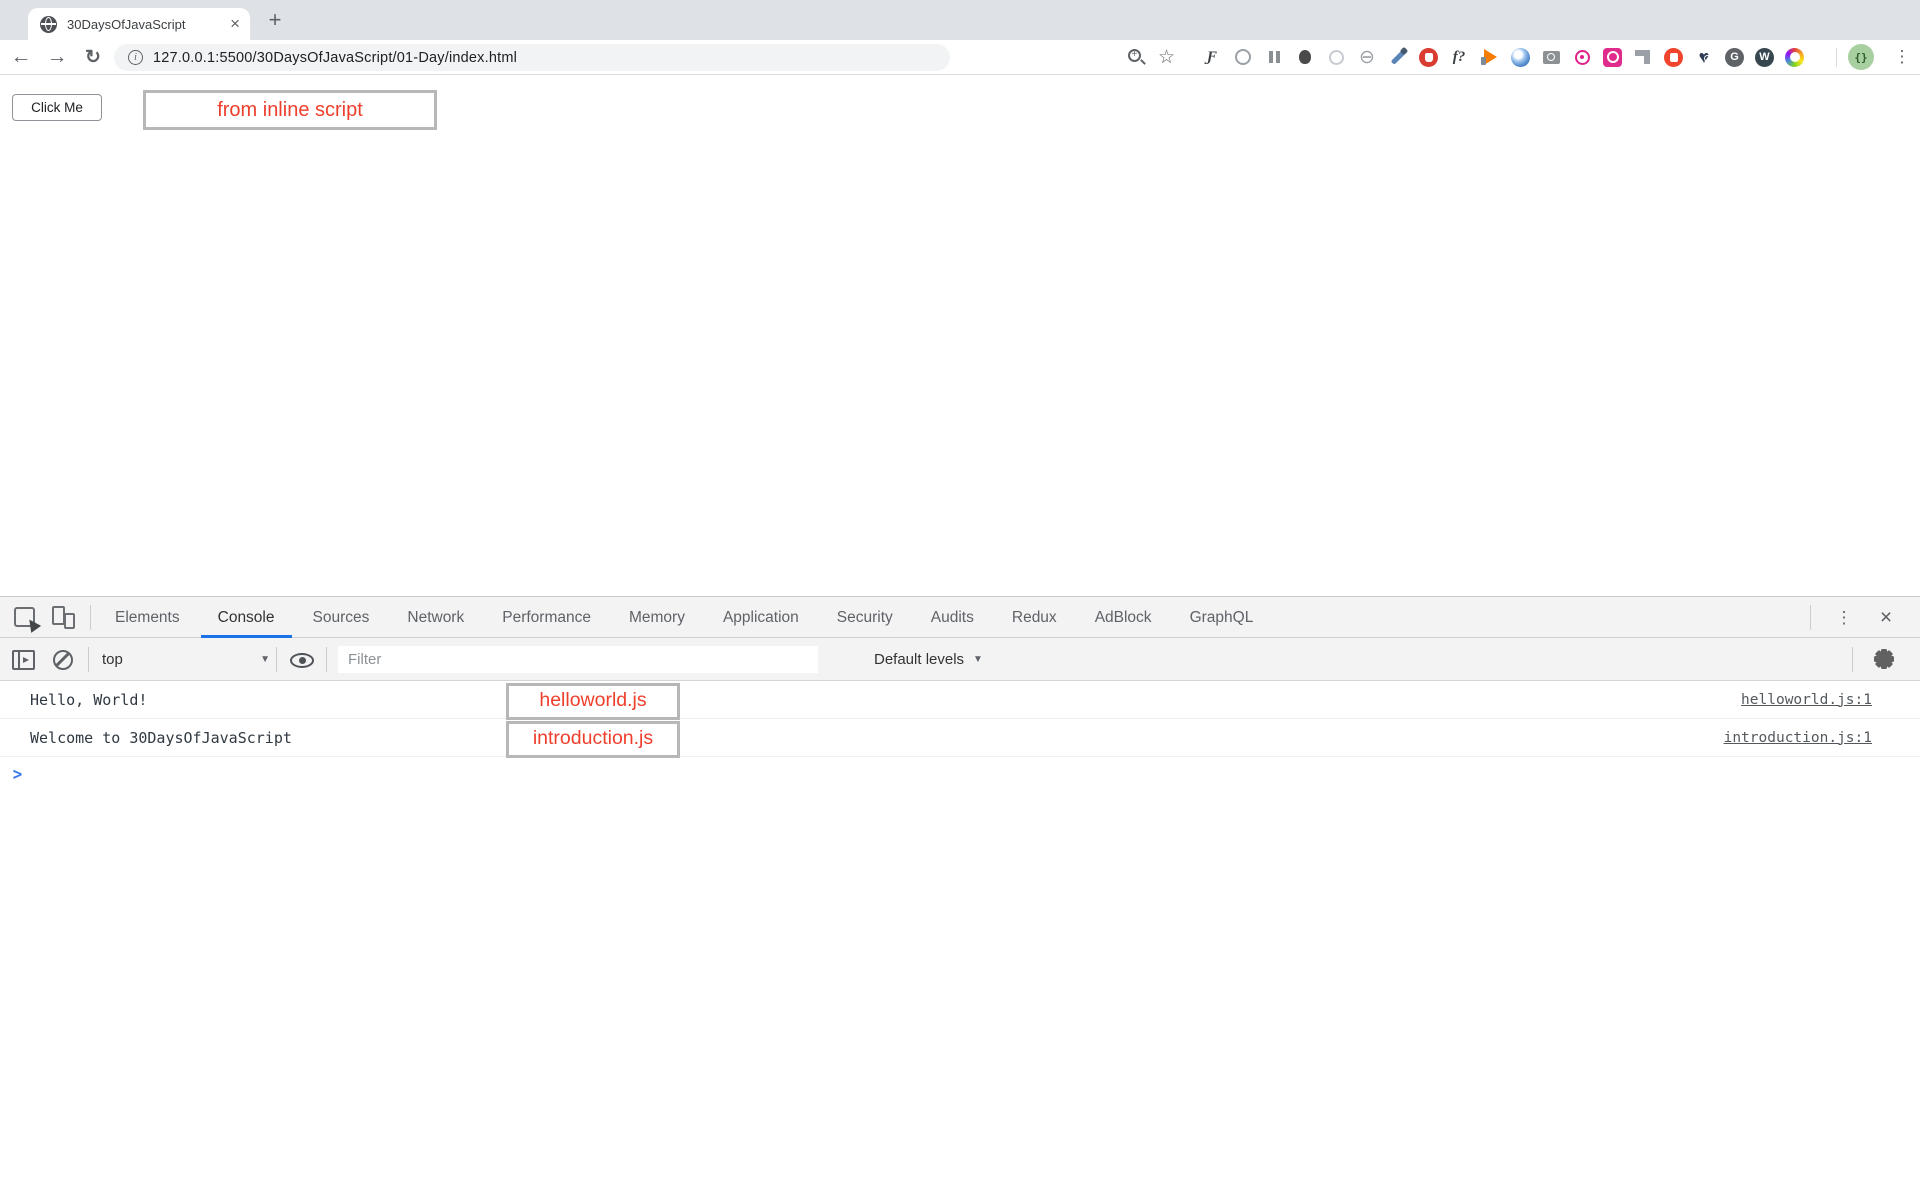 This screenshot has height=1200, width=1920. What do you see at coordinates (1243, 57) in the screenshot?
I see `grey-ring-icon` at bounding box center [1243, 57].